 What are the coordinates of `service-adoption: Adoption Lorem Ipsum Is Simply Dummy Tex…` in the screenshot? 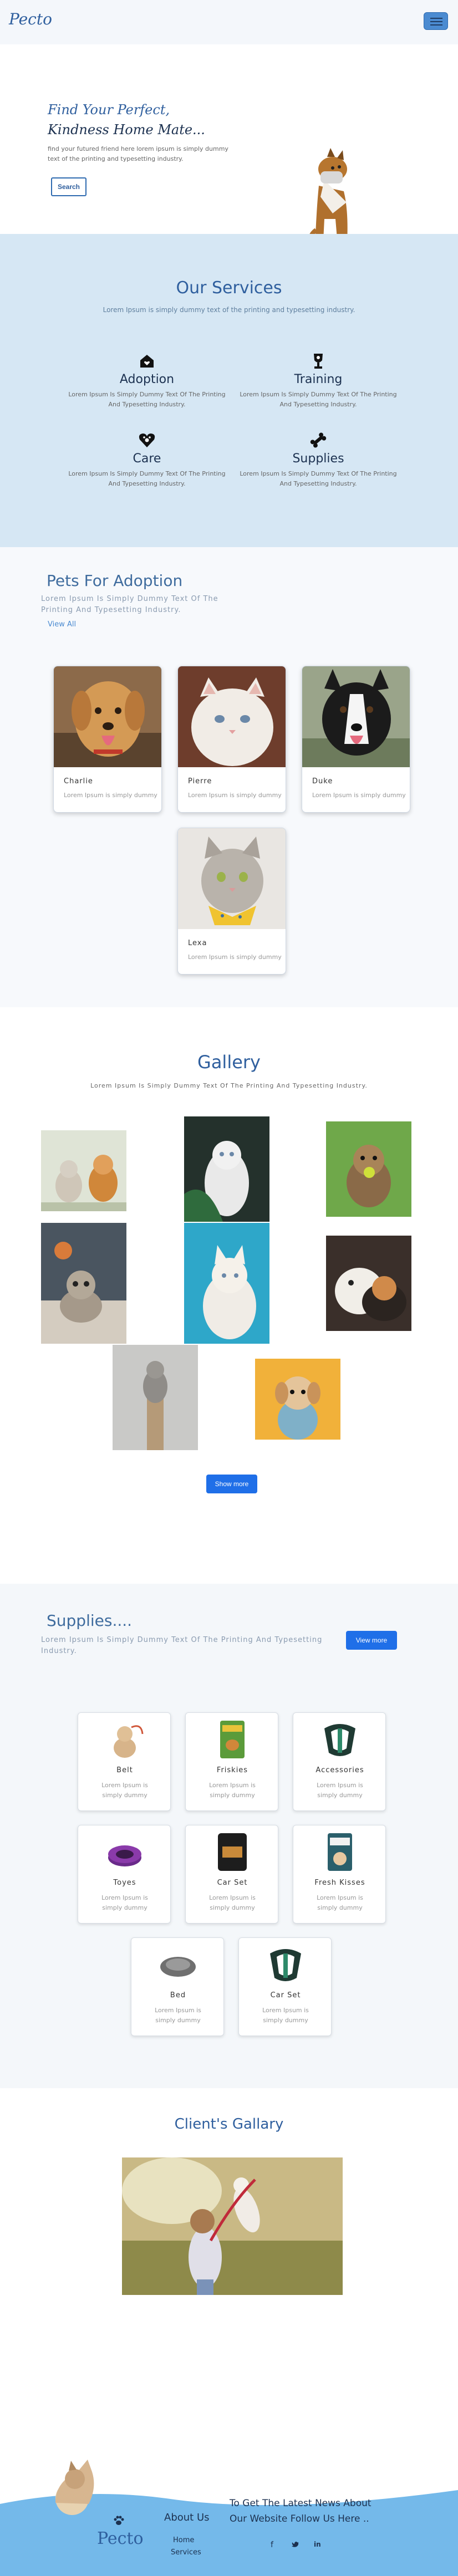 It's located at (147, 380).